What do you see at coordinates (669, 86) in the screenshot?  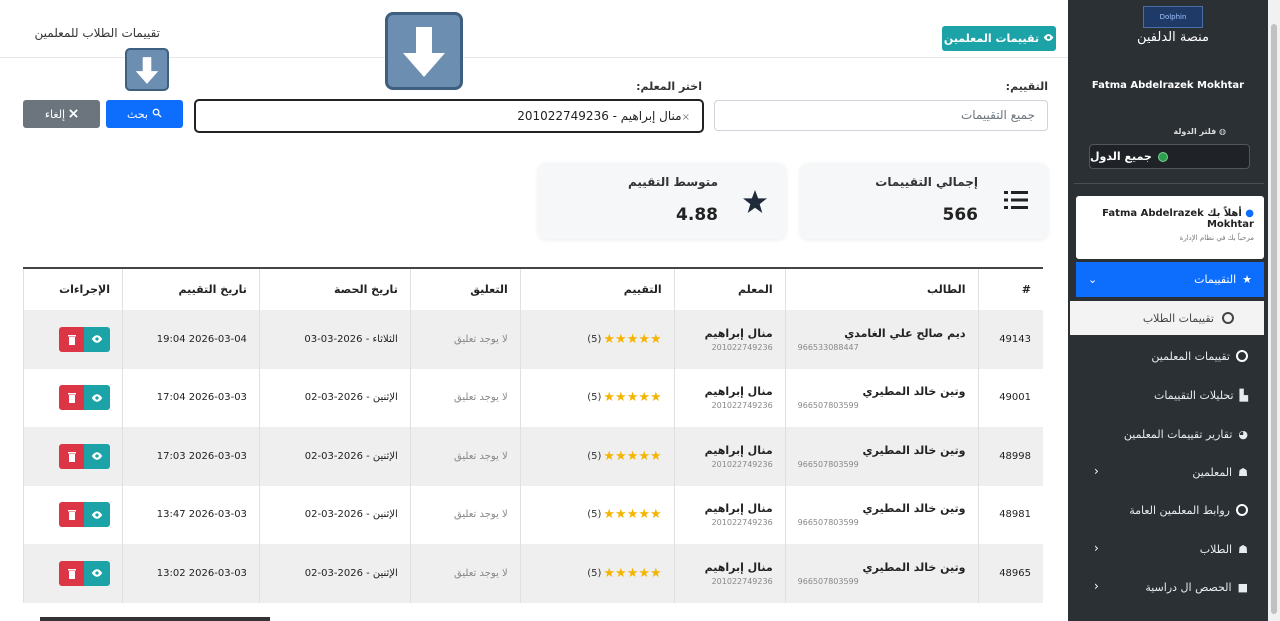 I see `teacher-filter-label: اختر المعلم:` at bounding box center [669, 86].